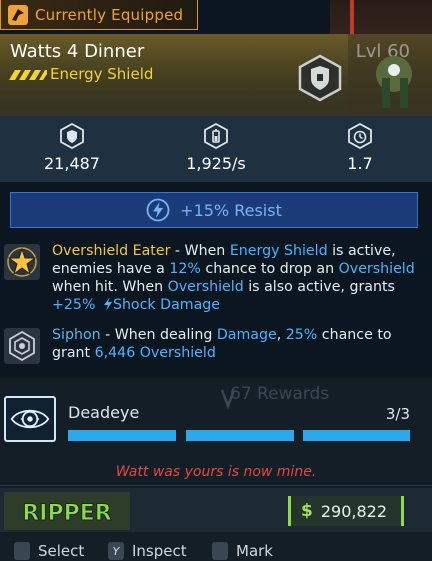 This screenshot has width=432, height=561. What do you see at coordinates (18, 14) in the screenshot?
I see `equipped-shield-icon` at bounding box center [18, 14].